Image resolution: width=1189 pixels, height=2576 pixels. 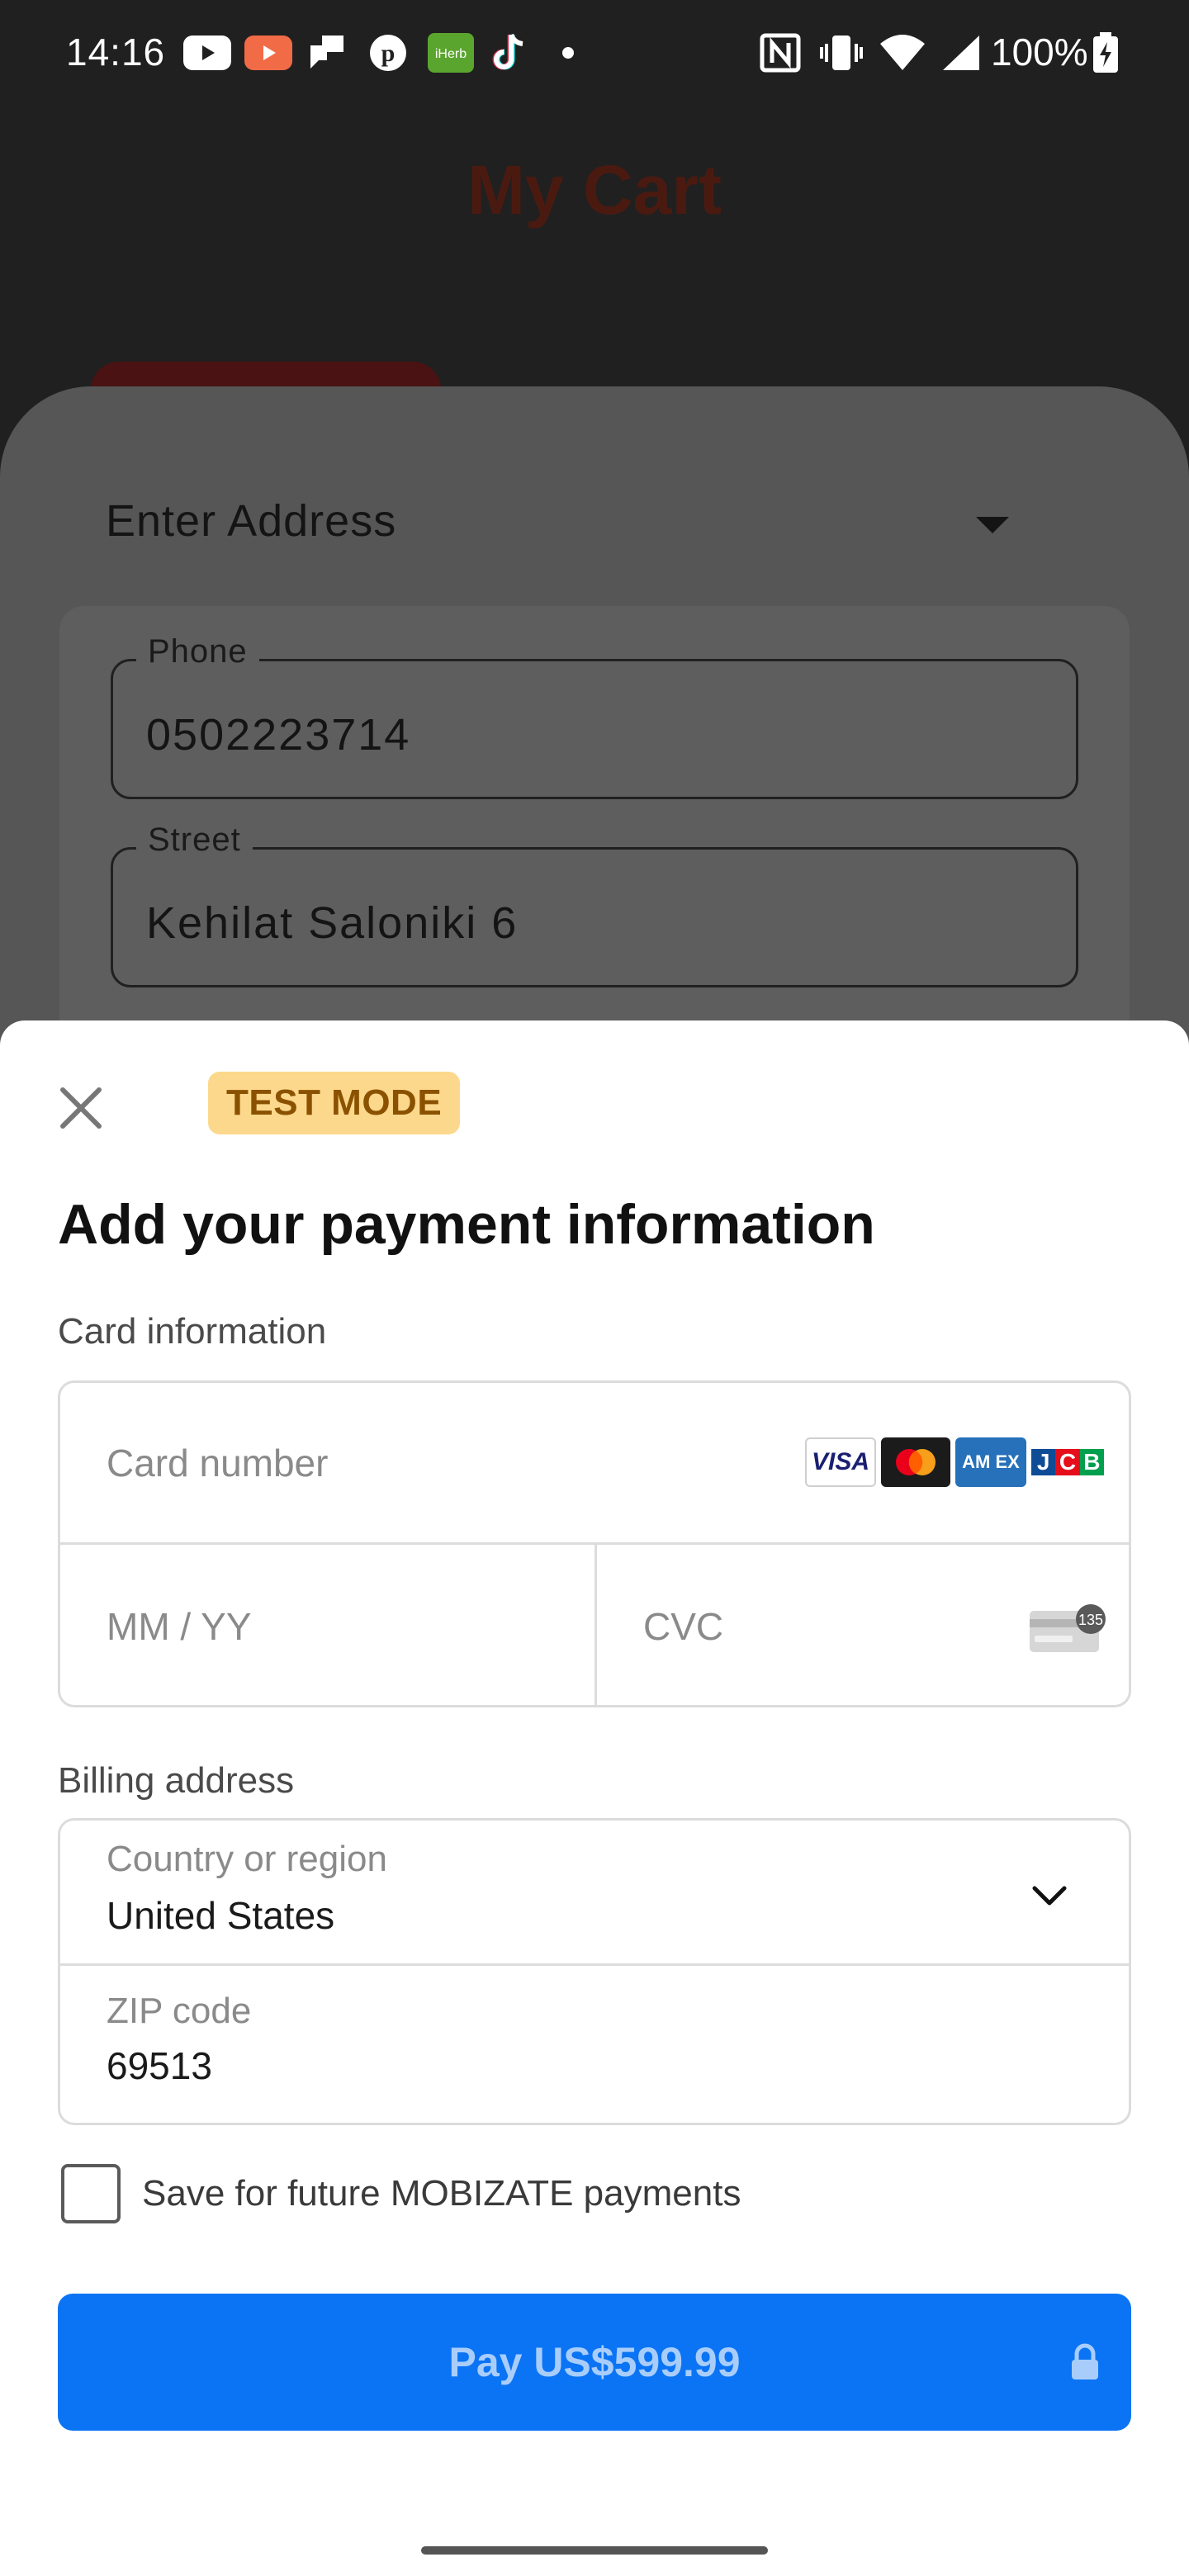 I want to click on battery-icon, so click(x=1106, y=52).